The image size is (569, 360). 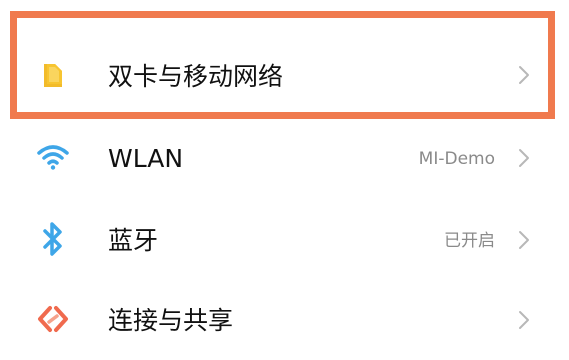 What do you see at coordinates (146, 158) in the screenshot?
I see `settings-item-label: WLAN` at bounding box center [146, 158].